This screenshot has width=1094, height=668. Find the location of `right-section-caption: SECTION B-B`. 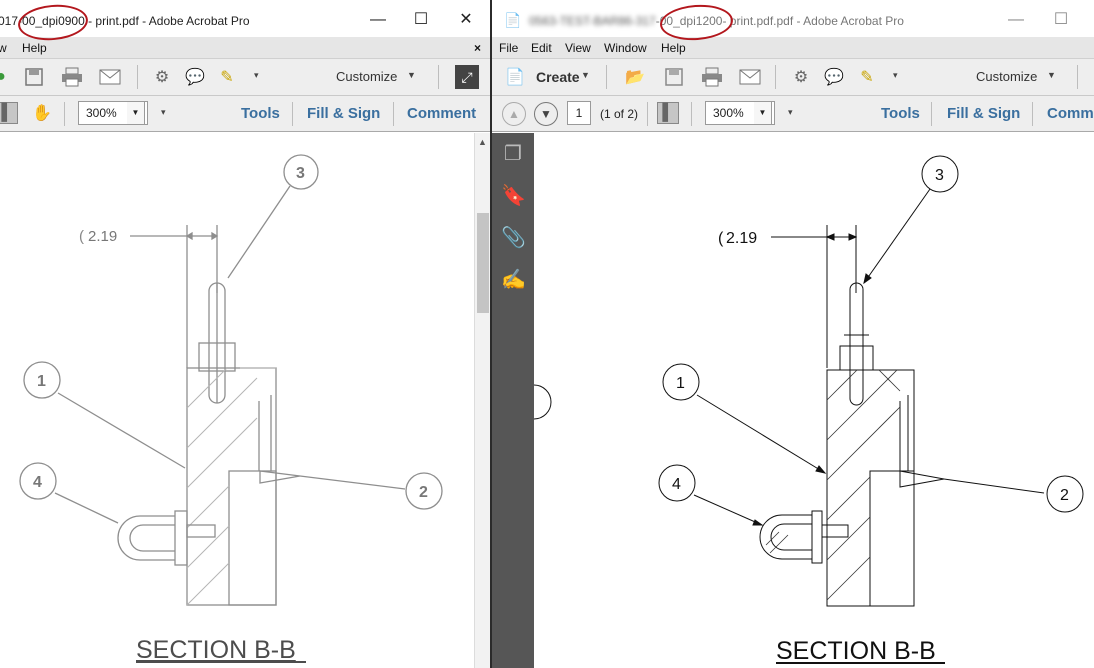

right-section-caption: SECTION B-B is located at coordinates (856, 651).